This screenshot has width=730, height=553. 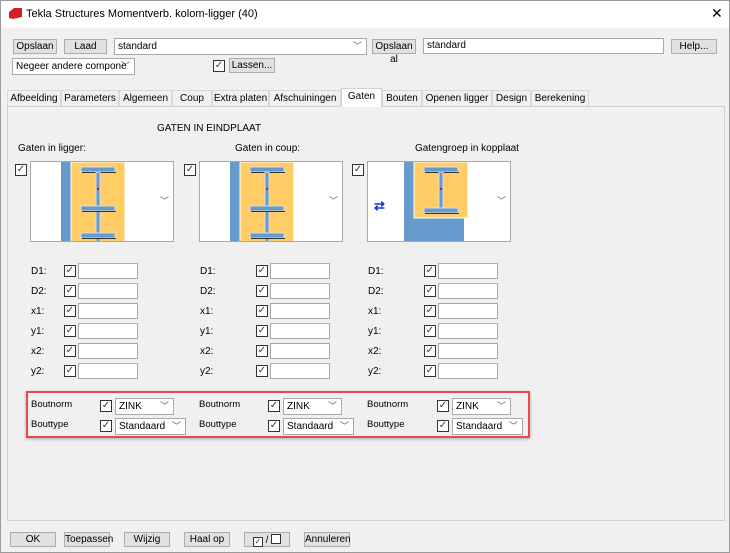 What do you see at coordinates (85, 46) in the screenshot?
I see `load-button: Laad` at bounding box center [85, 46].